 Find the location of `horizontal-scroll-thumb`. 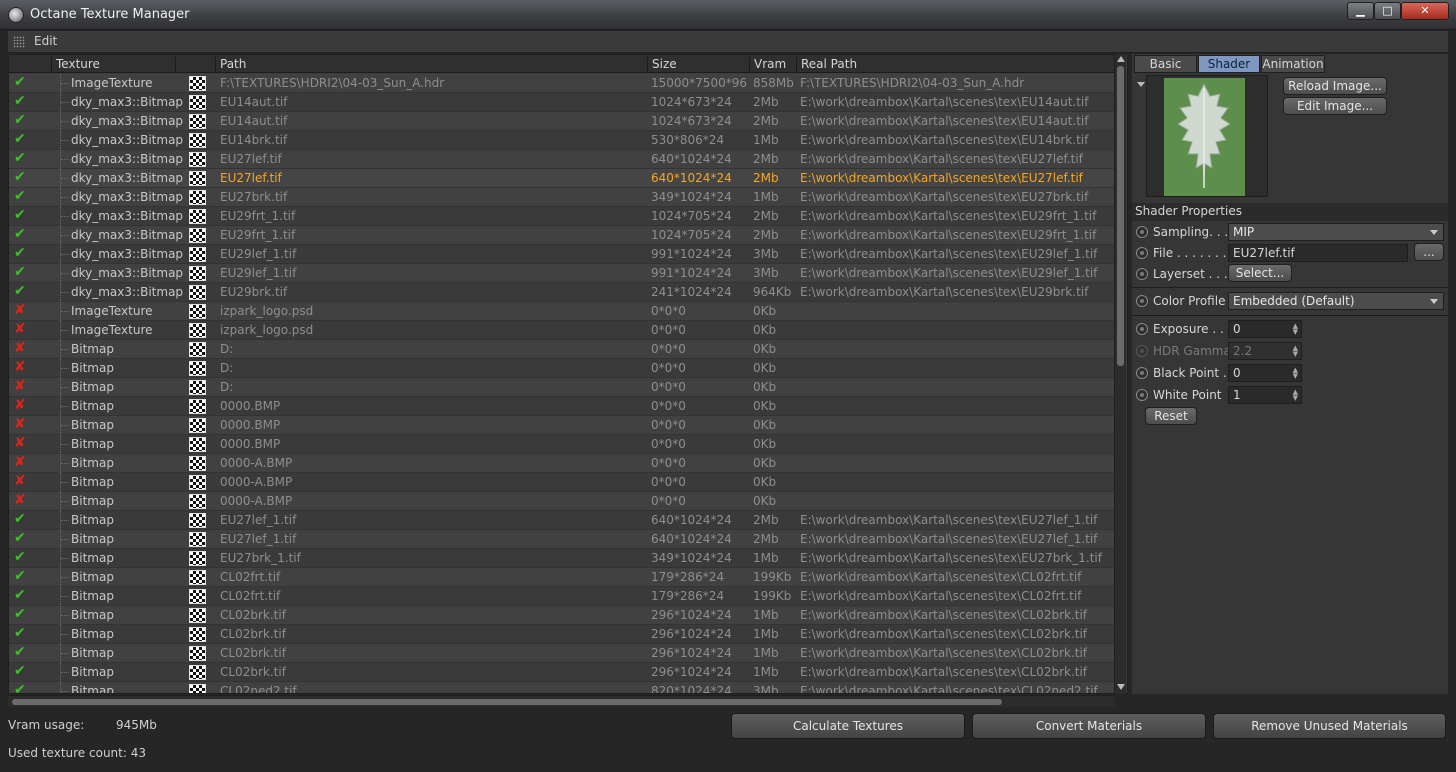

horizontal-scroll-thumb is located at coordinates (507, 702).